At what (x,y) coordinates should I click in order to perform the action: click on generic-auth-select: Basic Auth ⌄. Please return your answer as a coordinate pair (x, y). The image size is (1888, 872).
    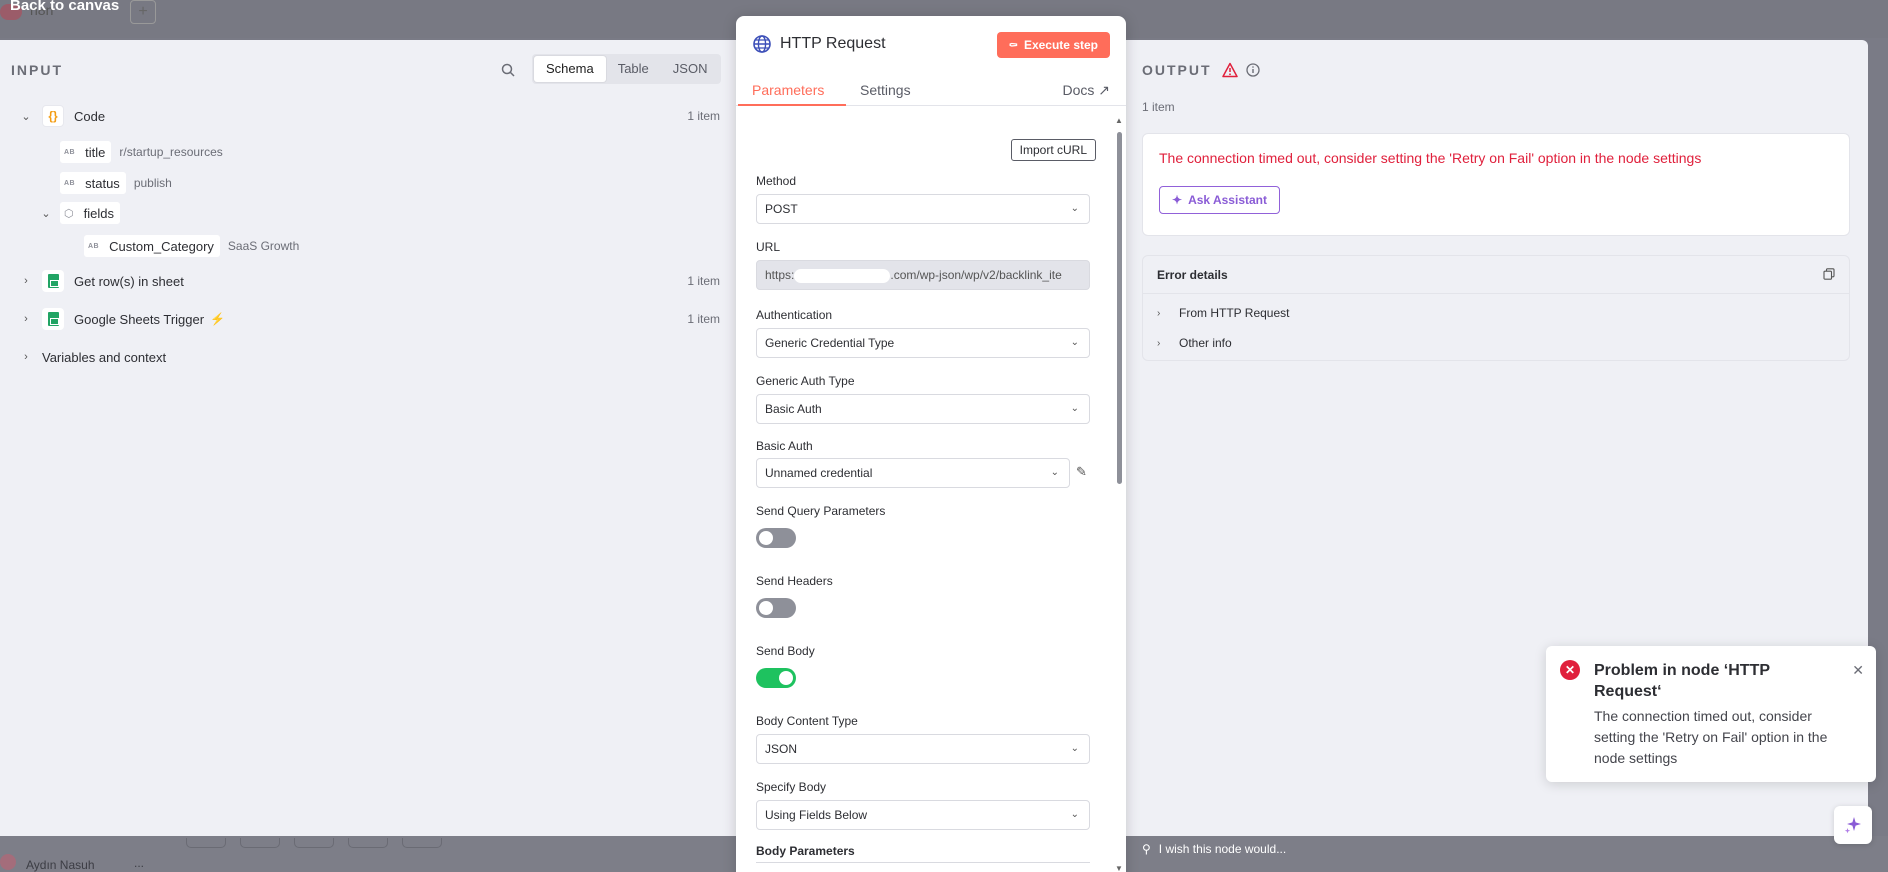
    Looking at the image, I should click on (923, 409).